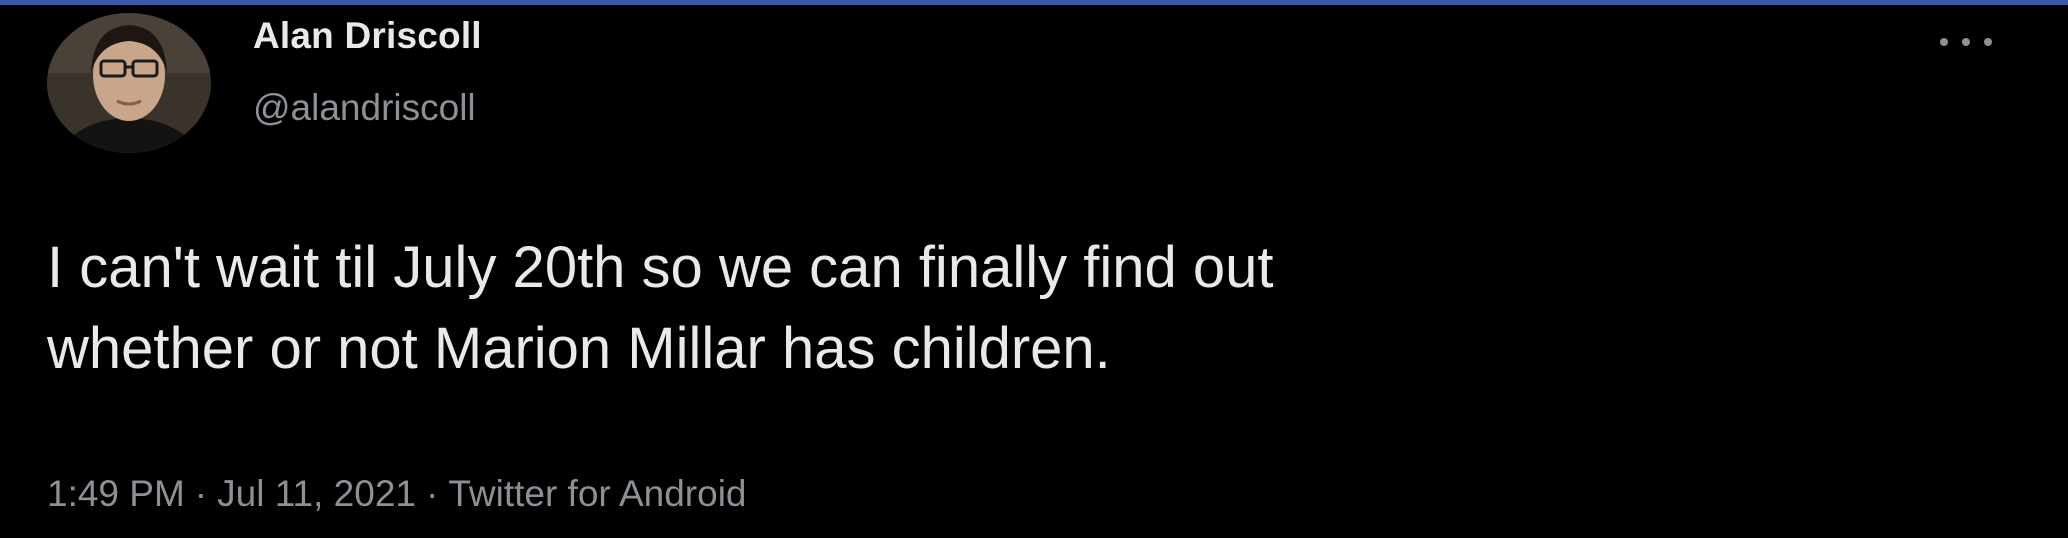 Image resolution: width=2068 pixels, height=538 pixels. I want to click on tweet-metadata: 1:49 PM · Jul 11, 2021 · Twitter for Android, so click(397, 494).